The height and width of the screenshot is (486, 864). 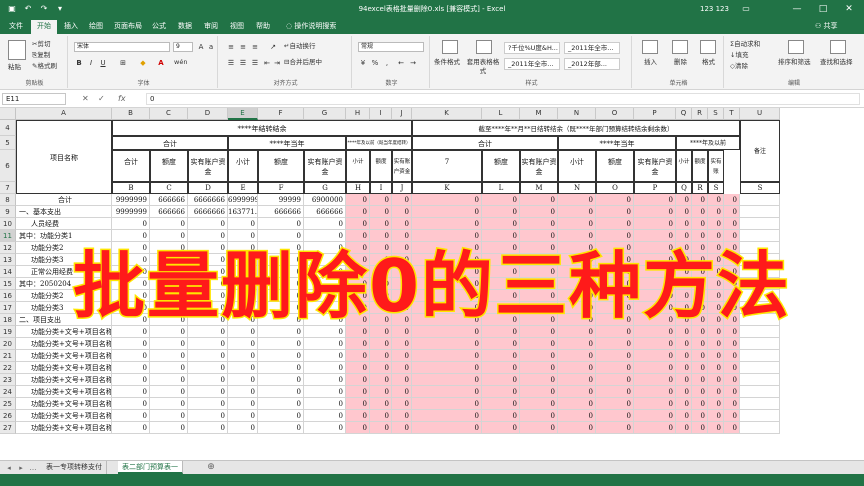 I want to click on row-header-19: 19, so click(x=8, y=332).